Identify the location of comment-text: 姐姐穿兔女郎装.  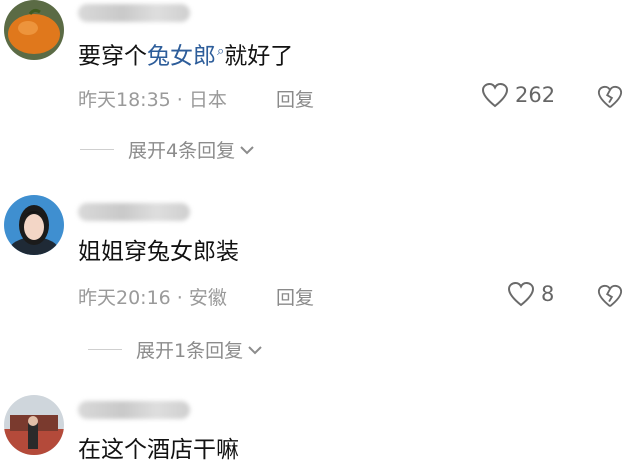
(158, 252).